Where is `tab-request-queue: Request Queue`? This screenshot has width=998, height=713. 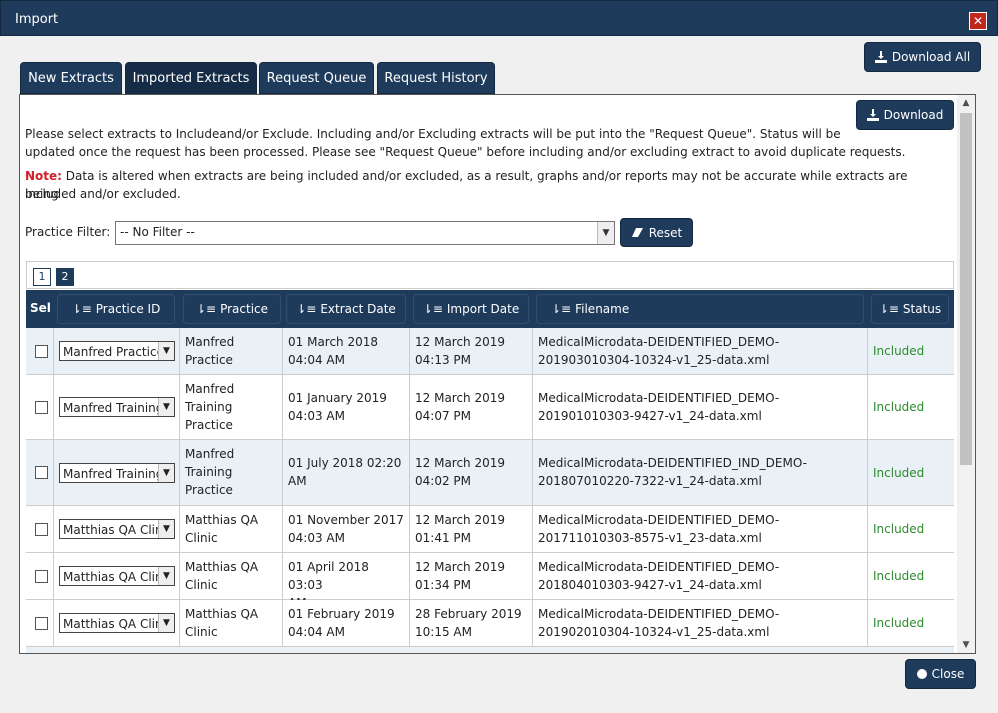
tab-request-queue: Request Queue is located at coordinates (316, 78).